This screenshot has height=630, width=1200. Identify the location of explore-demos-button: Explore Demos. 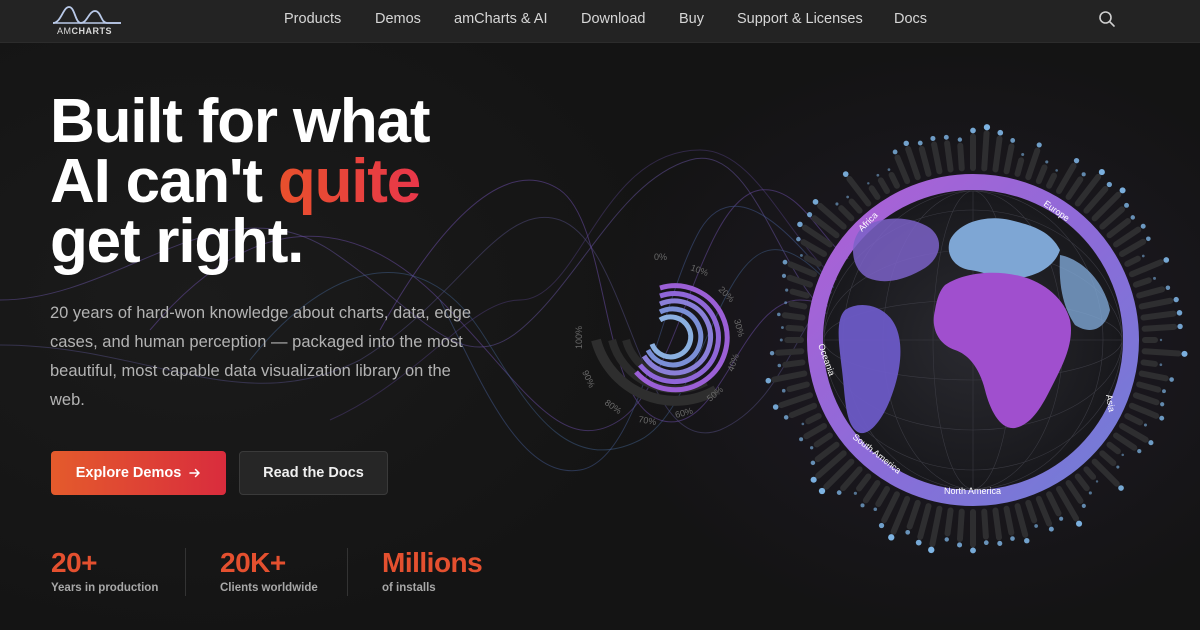
(138, 473).